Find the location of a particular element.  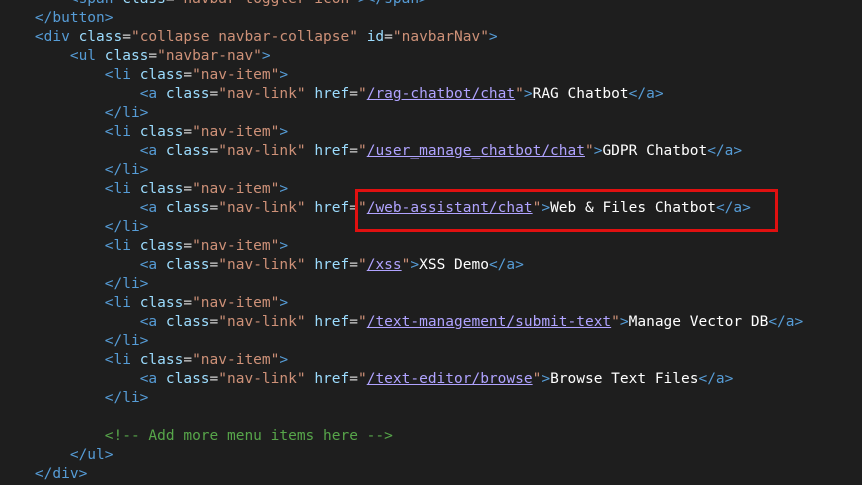

code-token: "navbar-toggler-icon" is located at coordinates (266, 3).